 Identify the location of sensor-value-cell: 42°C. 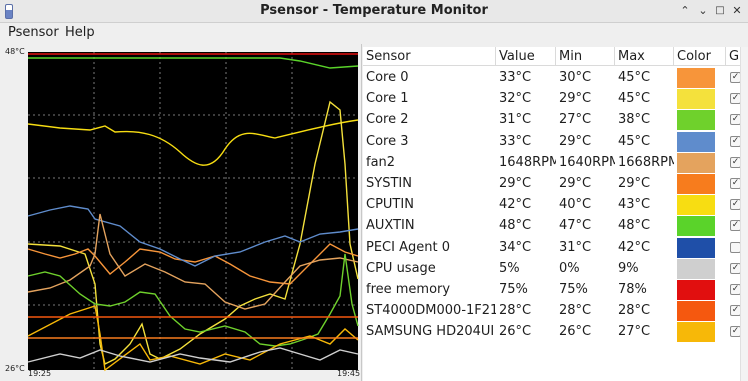
(515, 205).